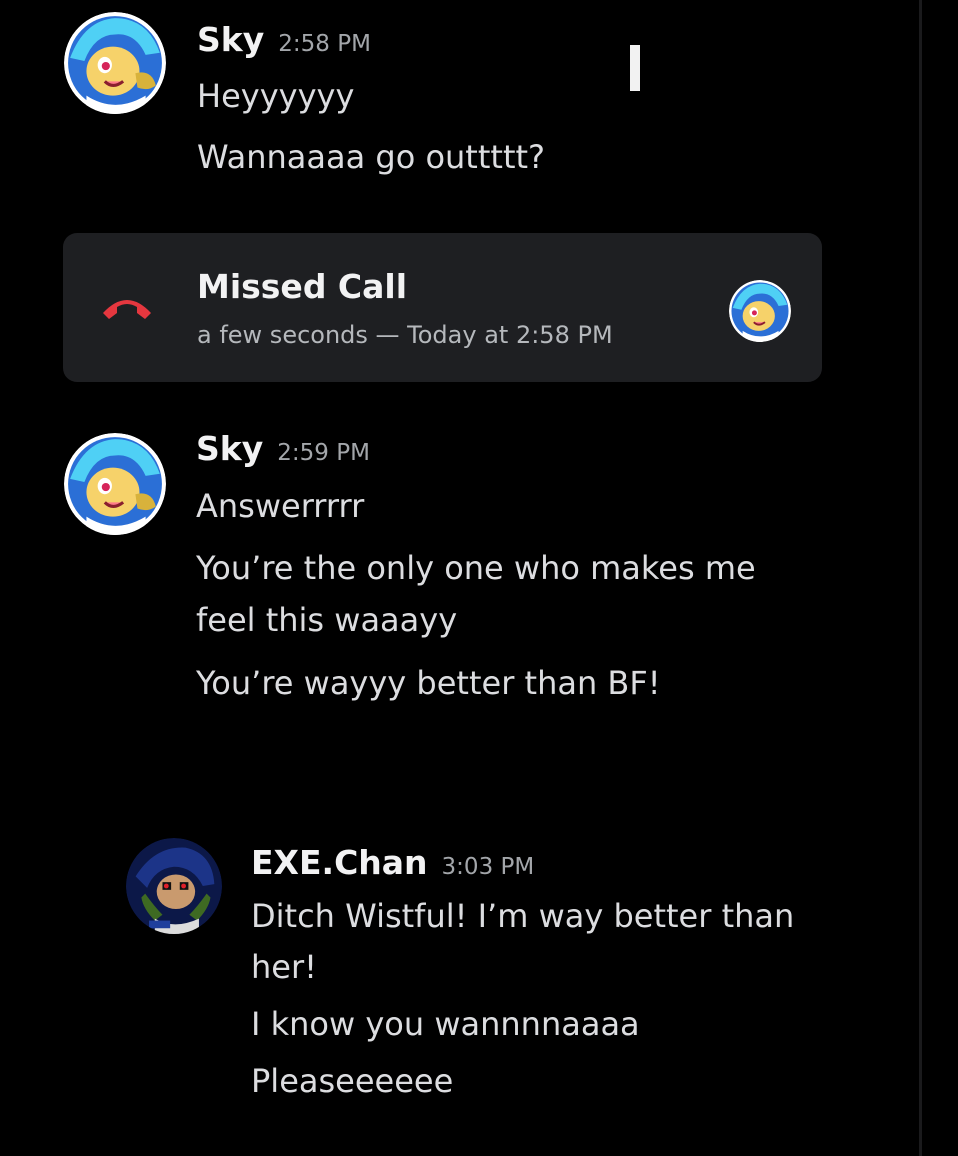  Describe the element at coordinates (127, 309) in the screenshot. I see `phone-hangup-icon` at that location.